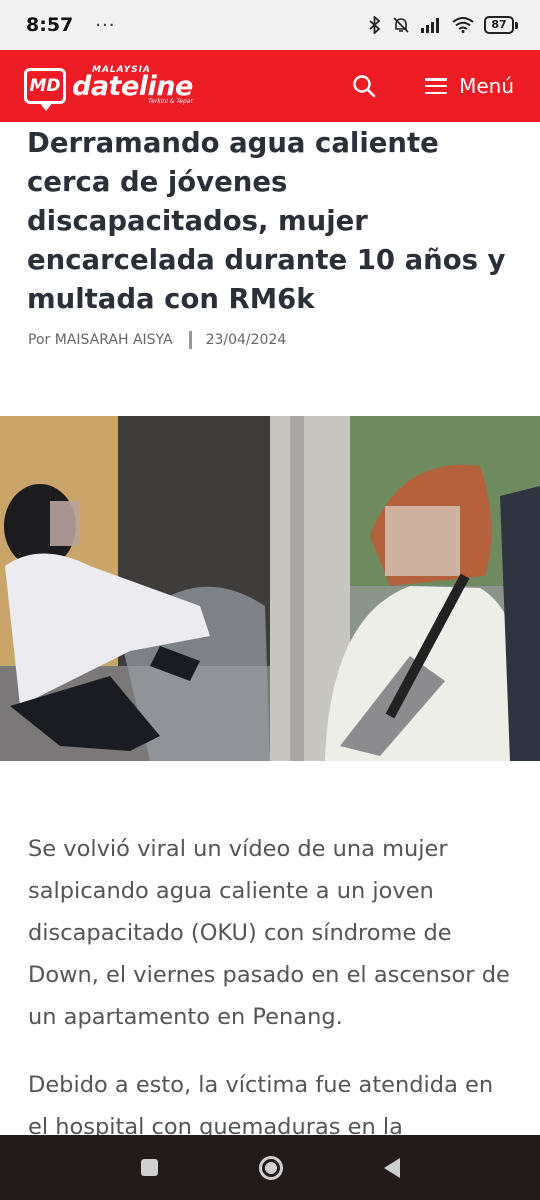  What do you see at coordinates (364, 86) in the screenshot?
I see `search-icon` at bounding box center [364, 86].